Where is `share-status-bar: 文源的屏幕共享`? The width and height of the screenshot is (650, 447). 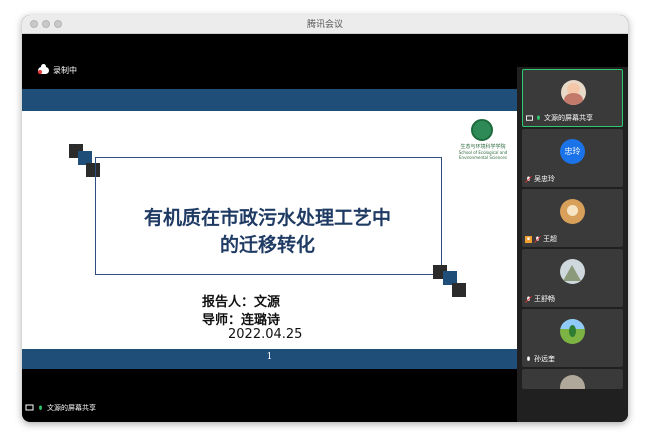 share-status-bar: 文源的屏幕共享 is located at coordinates (59, 408).